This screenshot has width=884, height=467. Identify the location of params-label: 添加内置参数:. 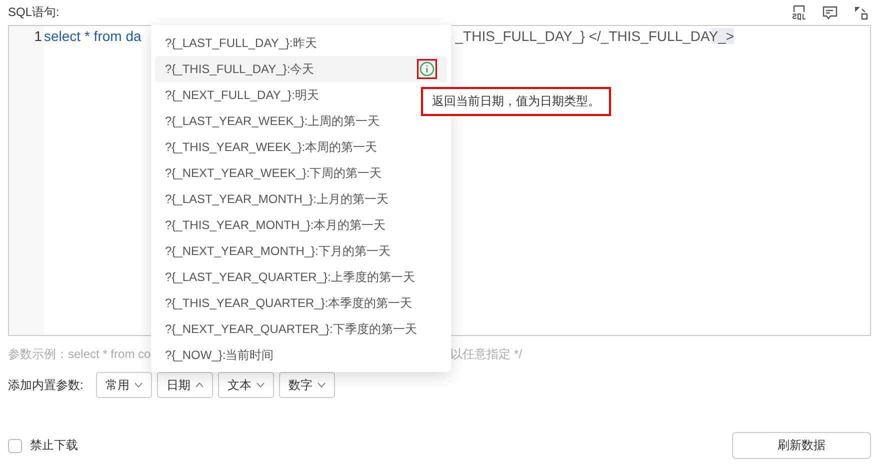
(46, 385).